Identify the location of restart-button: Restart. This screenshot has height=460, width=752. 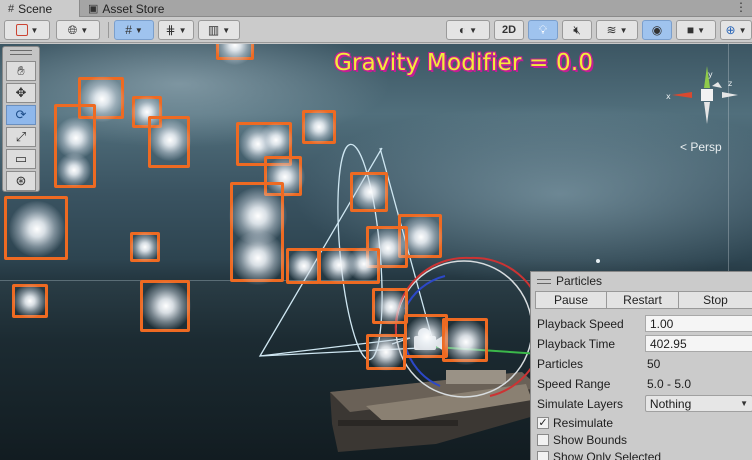
(643, 300).